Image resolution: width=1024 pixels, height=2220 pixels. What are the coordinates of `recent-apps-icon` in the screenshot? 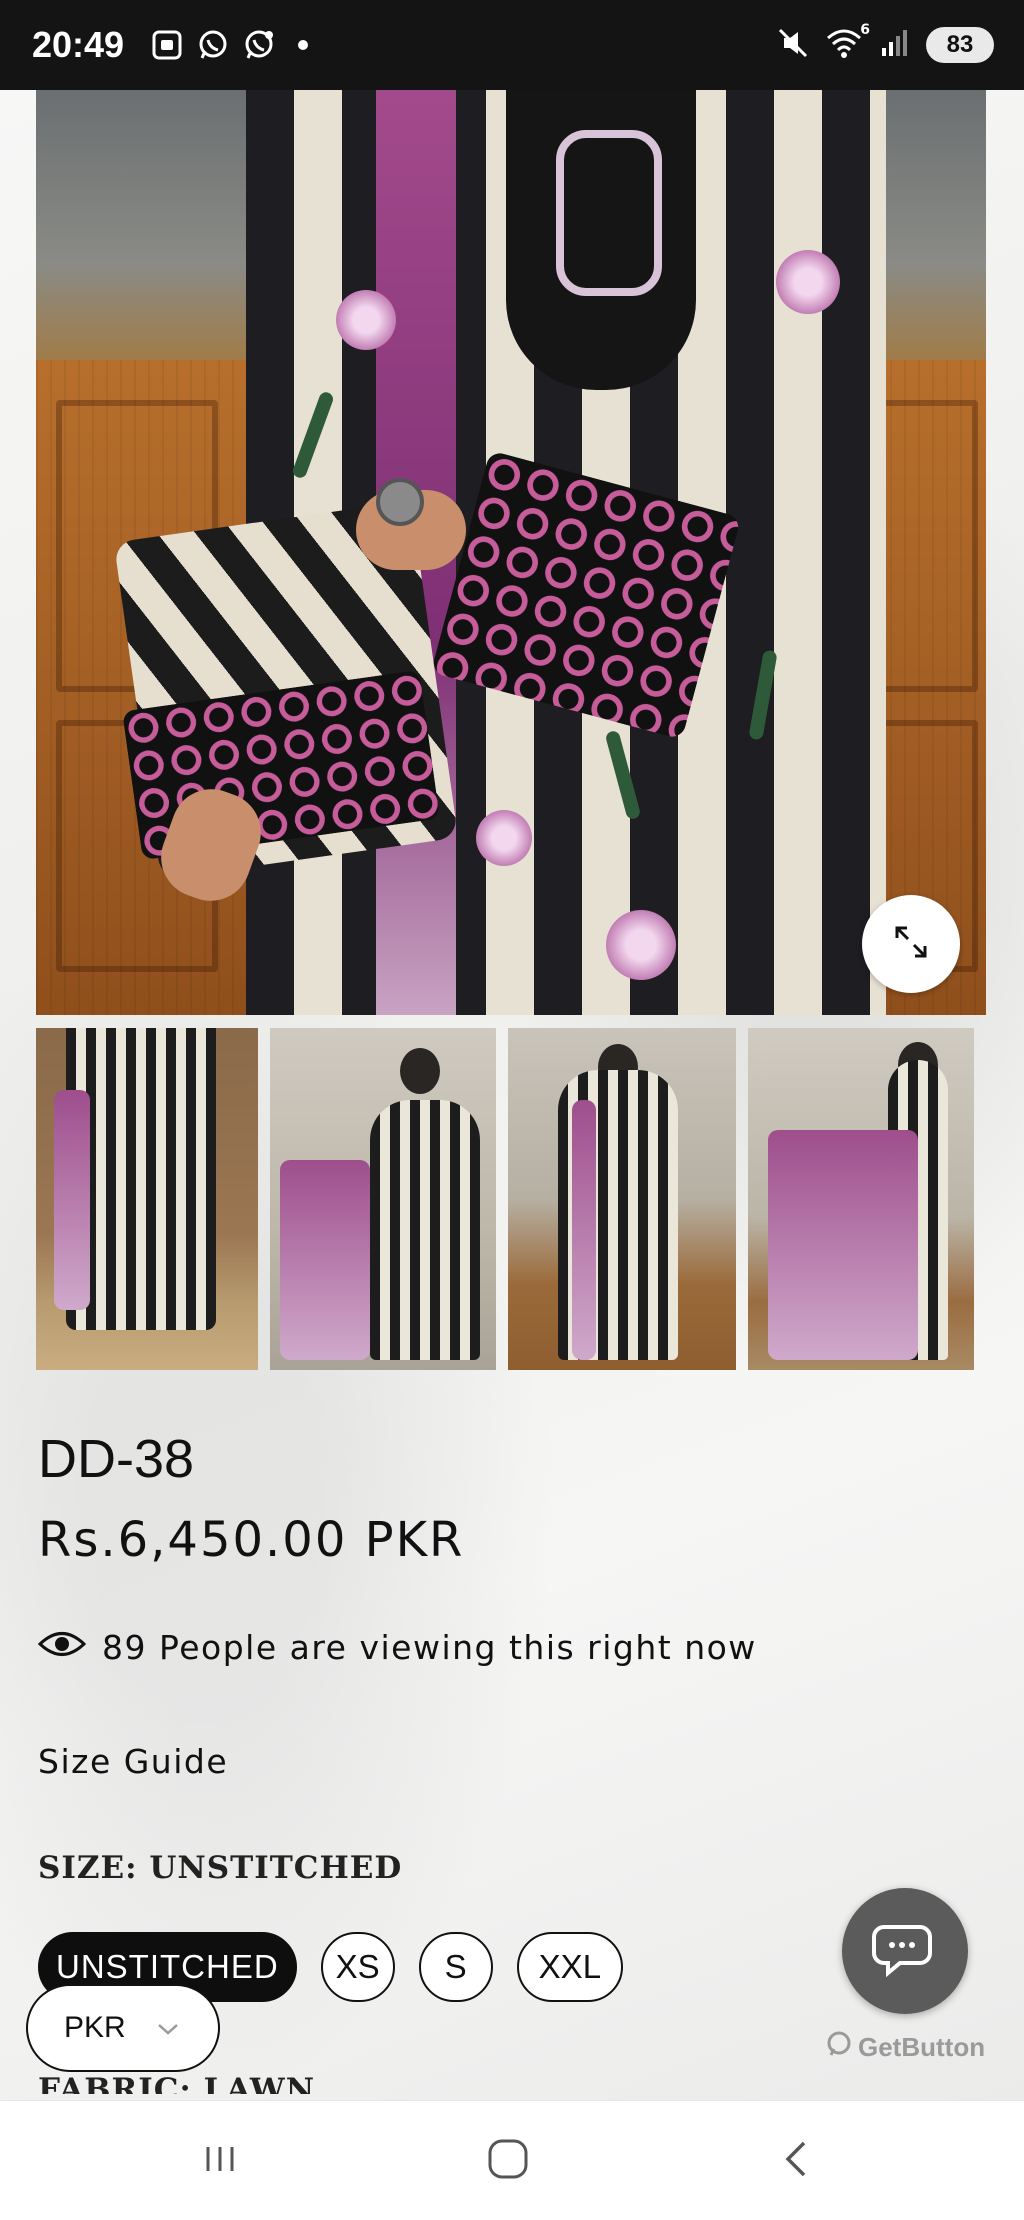 It's located at (220, 2161).